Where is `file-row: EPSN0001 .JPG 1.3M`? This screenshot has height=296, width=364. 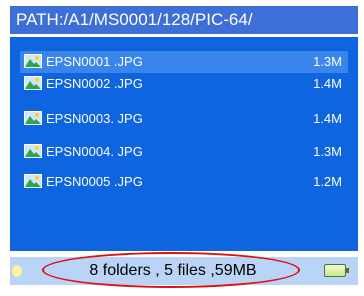 file-row: EPSN0001 .JPG 1.3M is located at coordinates (184, 62).